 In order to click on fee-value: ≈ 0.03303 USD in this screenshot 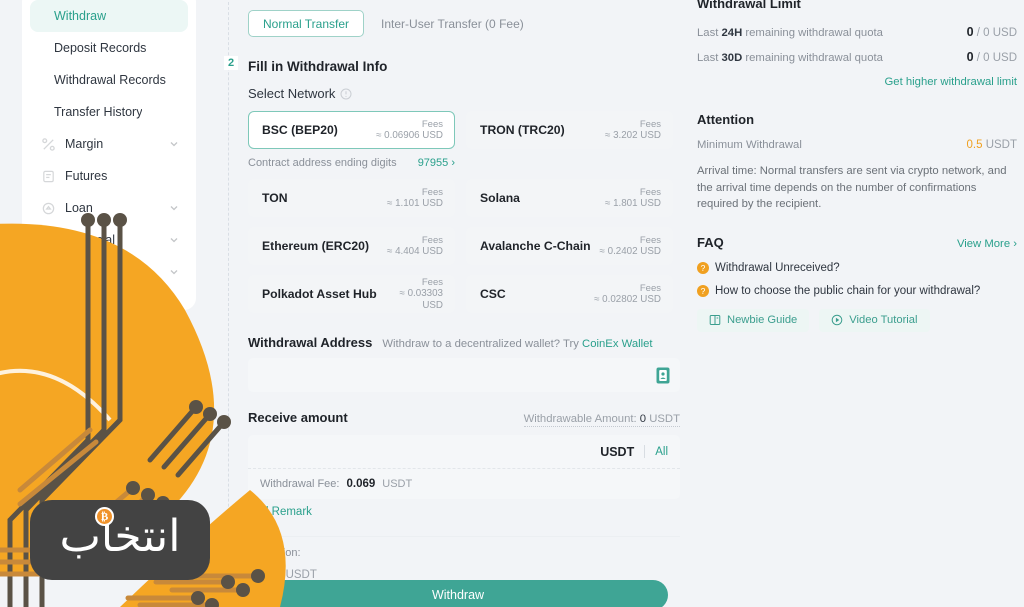, I will do `click(421, 299)`.